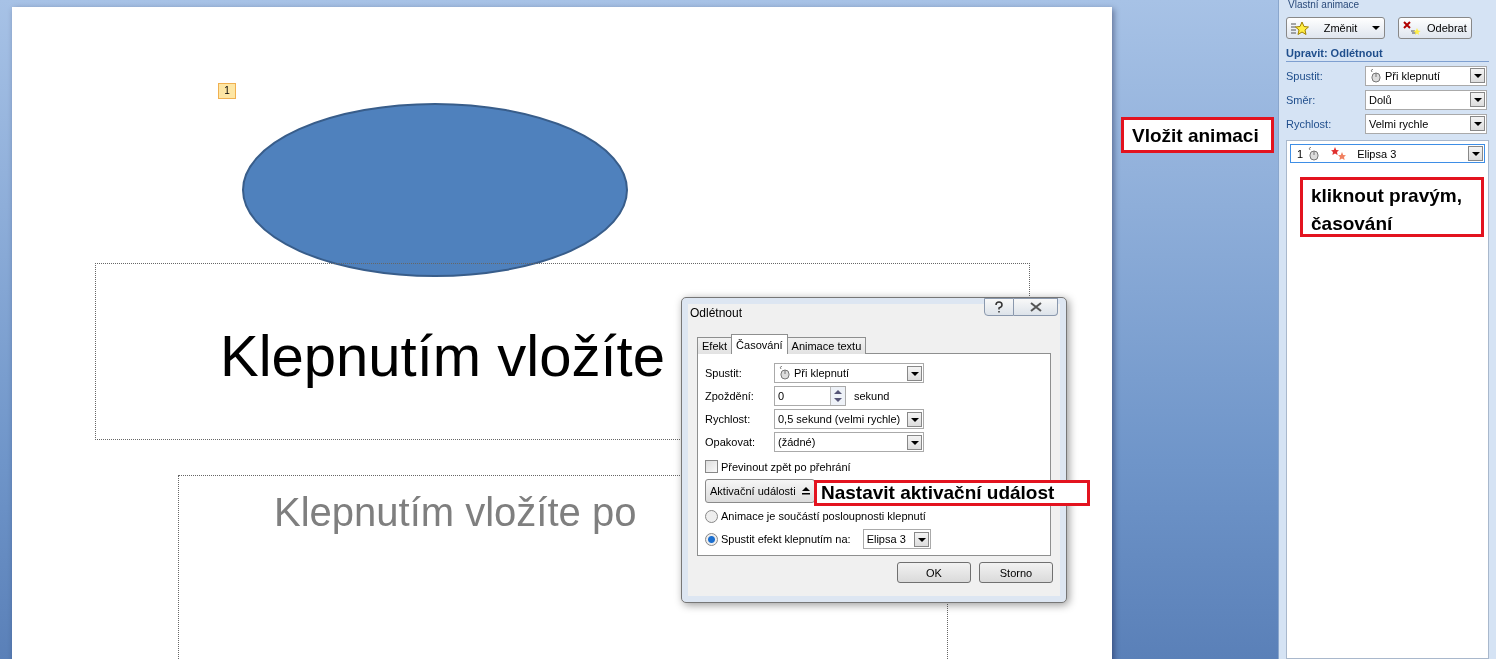 The width and height of the screenshot is (1496, 659). Describe the element at coordinates (837, 396) in the screenshot. I see `spinner-arrows-icon` at that location.